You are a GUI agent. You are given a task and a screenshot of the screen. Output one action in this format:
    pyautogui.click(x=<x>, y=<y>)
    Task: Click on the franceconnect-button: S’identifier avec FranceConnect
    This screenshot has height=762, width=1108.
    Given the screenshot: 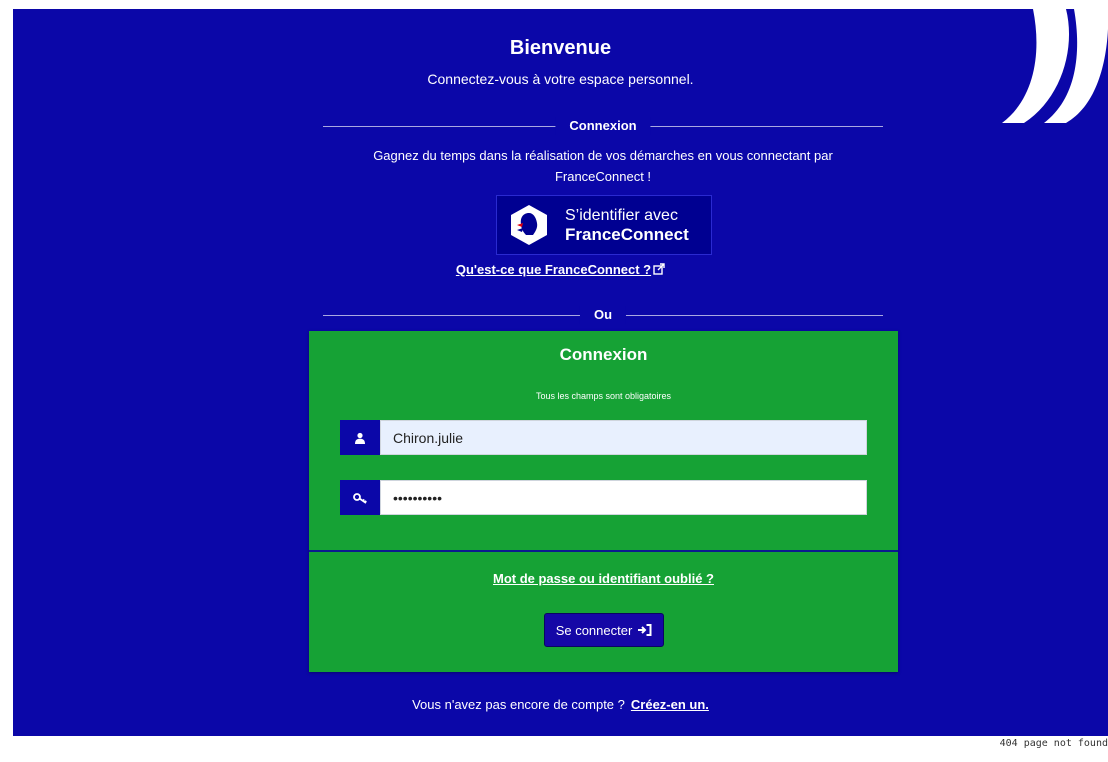 What is the action you would take?
    pyautogui.click(x=604, y=225)
    